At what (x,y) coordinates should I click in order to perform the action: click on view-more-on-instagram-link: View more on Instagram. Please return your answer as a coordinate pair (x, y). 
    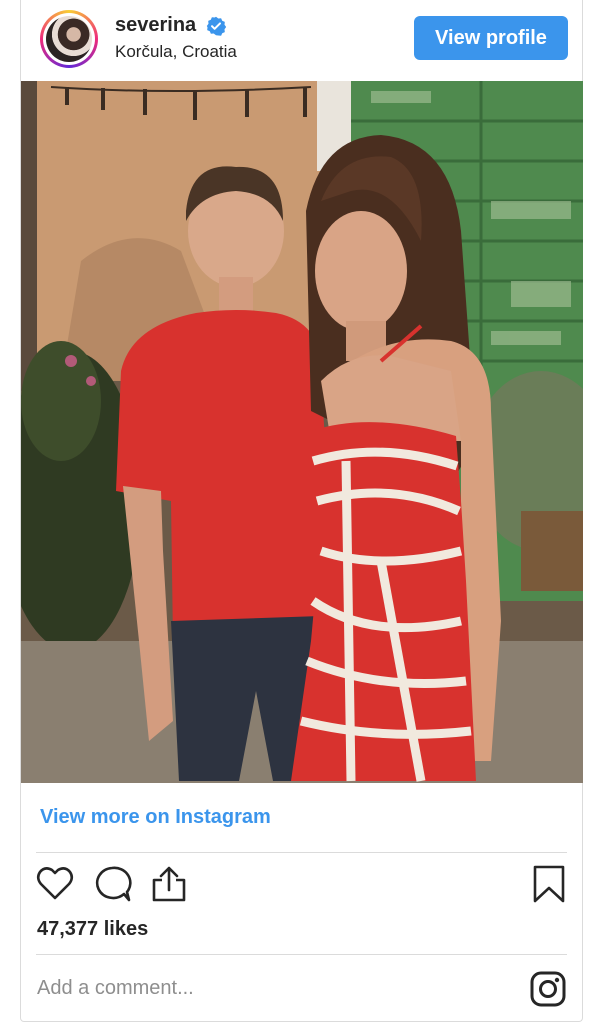
    Looking at the image, I should click on (155, 817).